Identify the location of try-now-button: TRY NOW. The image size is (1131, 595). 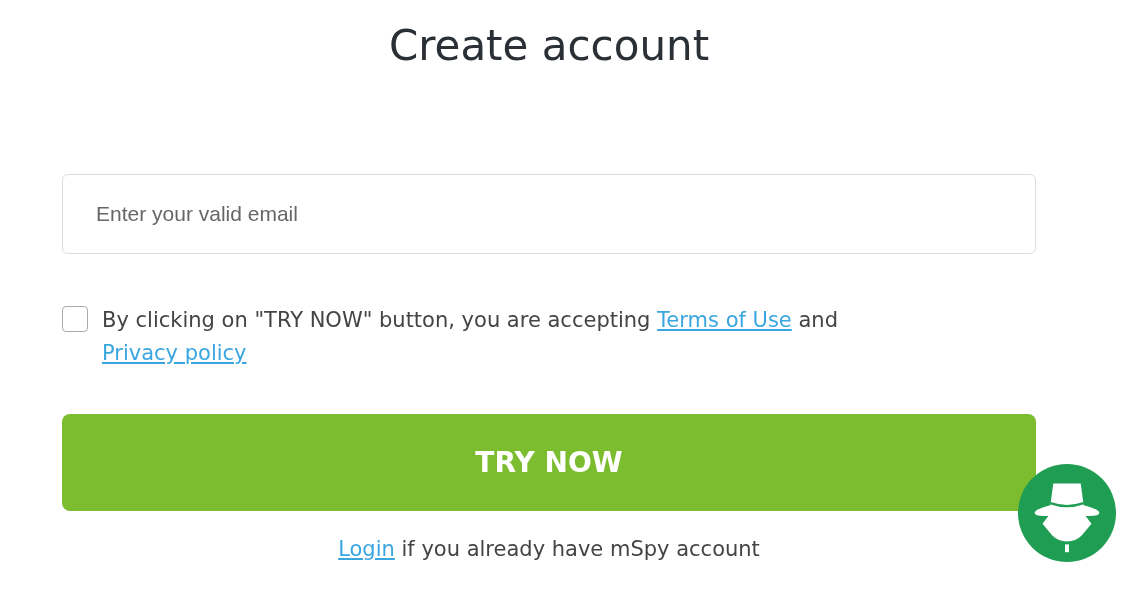
(549, 462).